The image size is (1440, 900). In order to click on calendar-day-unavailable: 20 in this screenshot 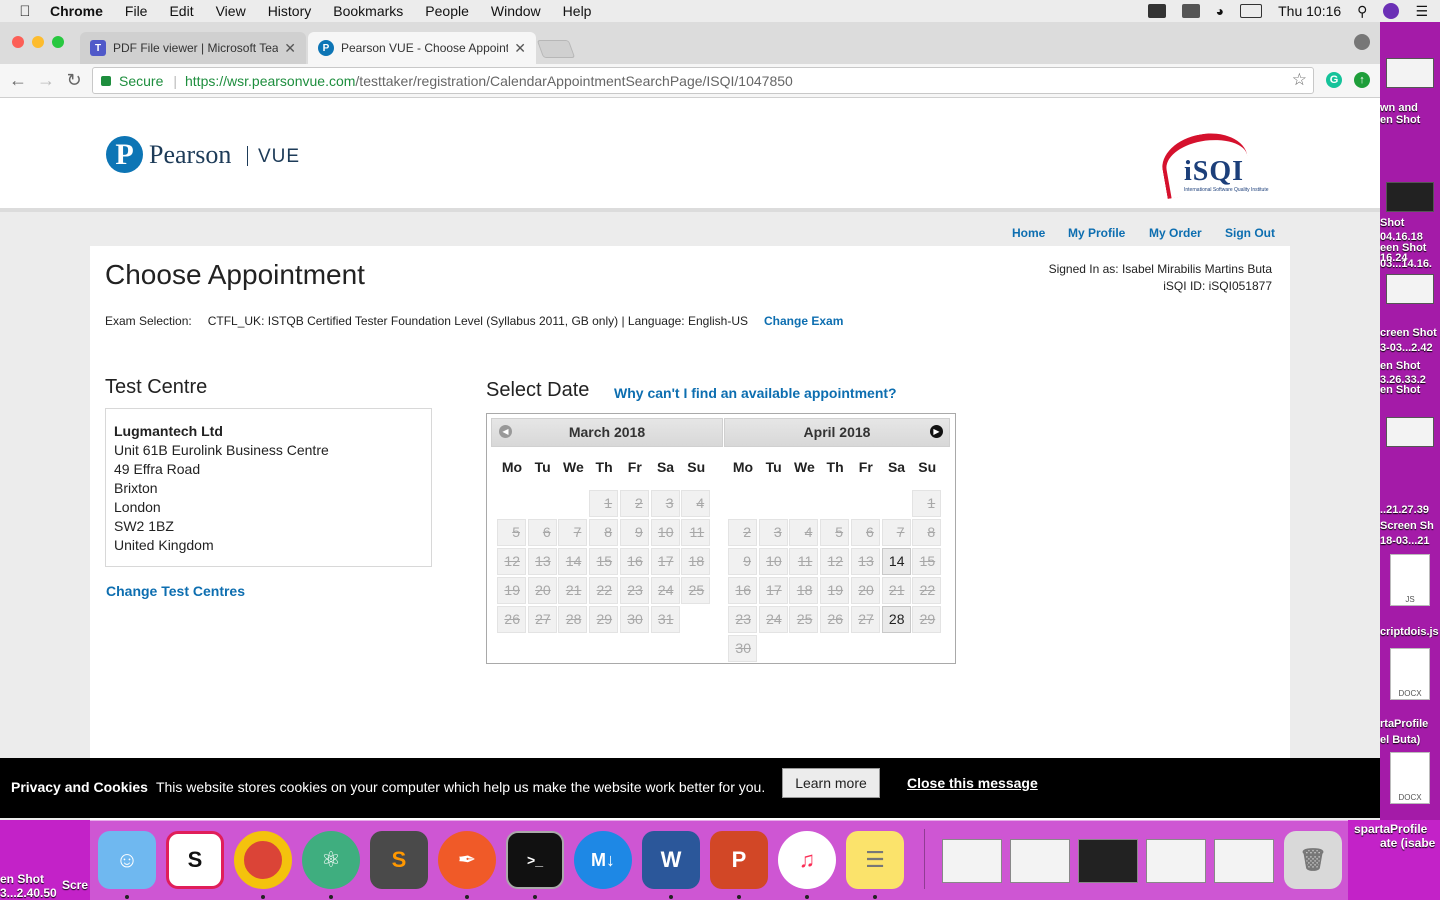, I will do `click(542, 590)`.